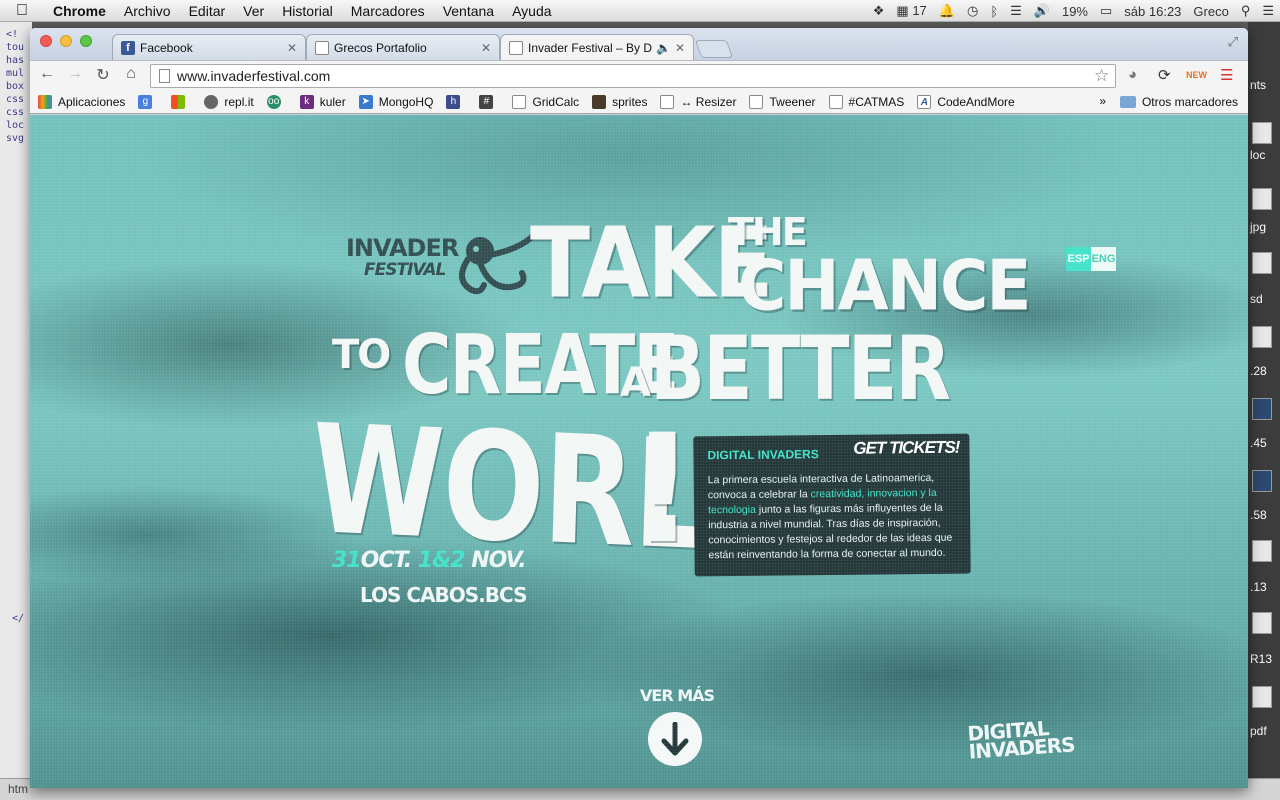  What do you see at coordinates (1258, 587) in the screenshot?
I see `desktop-file-label: .13` at bounding box center [1258, 587].